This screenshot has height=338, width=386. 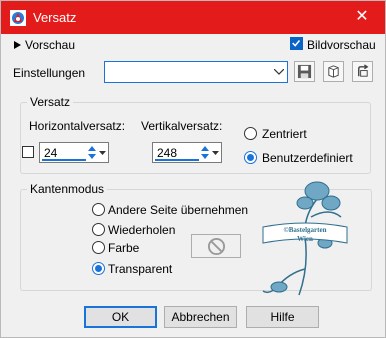 What do you see at coordinates (193, 17) in the screenshot?
I see `title-bar: Versatz ✕` at bounding box center [193, 17].